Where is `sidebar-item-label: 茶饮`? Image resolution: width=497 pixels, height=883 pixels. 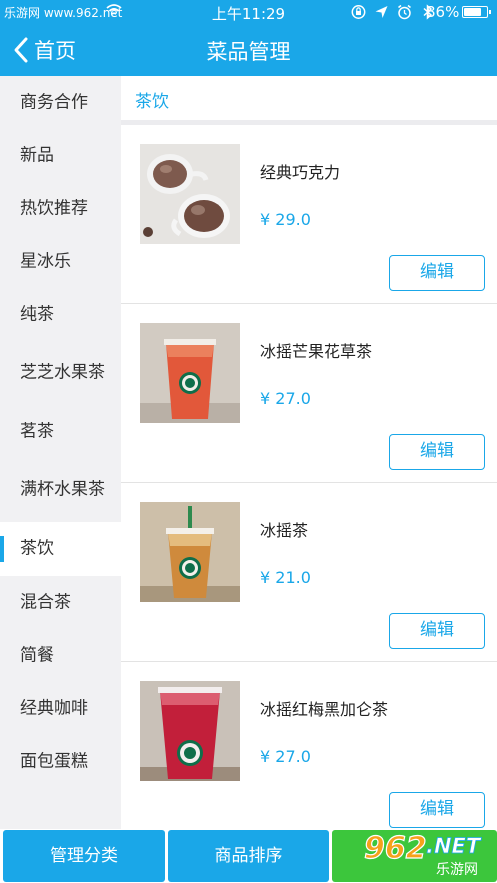 sidebar-item-label: 茶饮 is located at coordinates (37, 548).